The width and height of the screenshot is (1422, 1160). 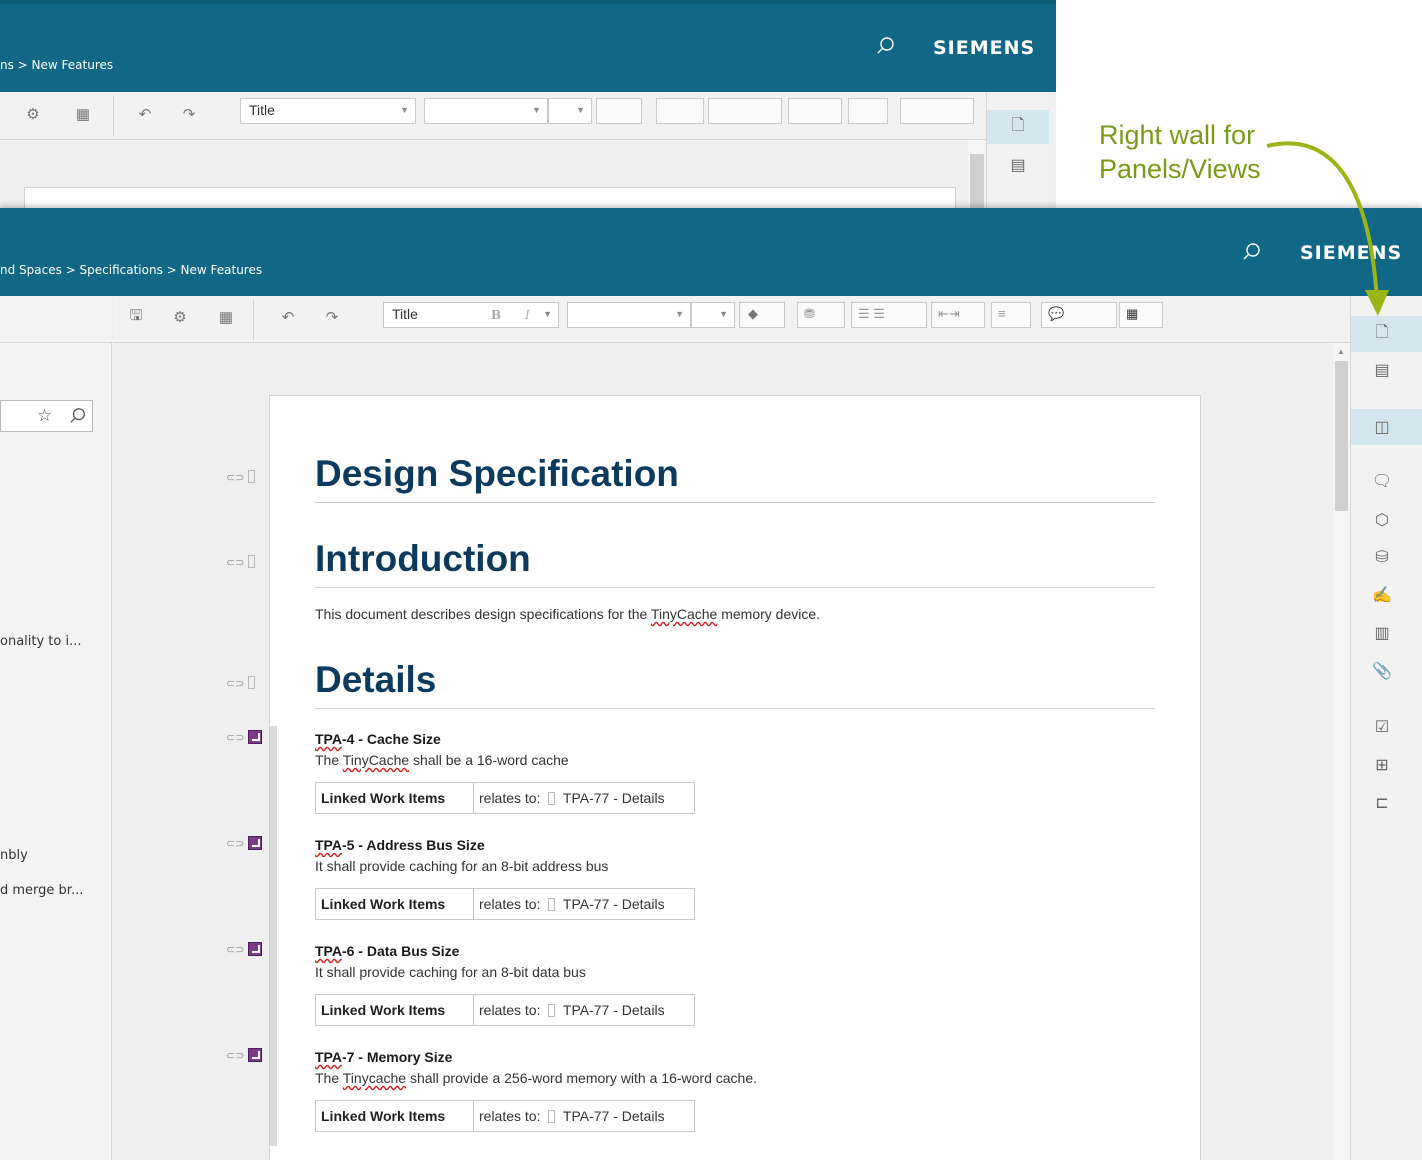 What do you see at coordinates (1132, 314) in the screenshot?
I see `table-icon: ▦` at bounding box center [1132, 314].